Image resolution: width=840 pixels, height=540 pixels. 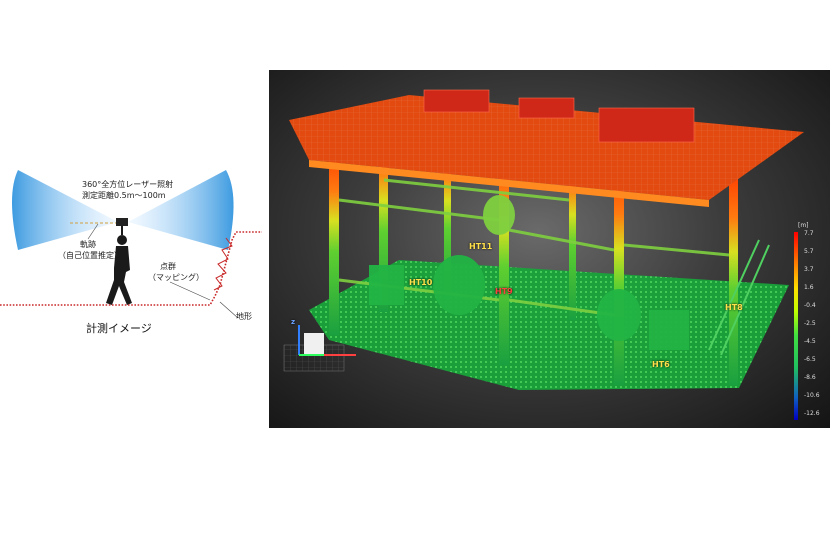 I want to click on scale-tick: -12.6, so click(x=812, y=413).